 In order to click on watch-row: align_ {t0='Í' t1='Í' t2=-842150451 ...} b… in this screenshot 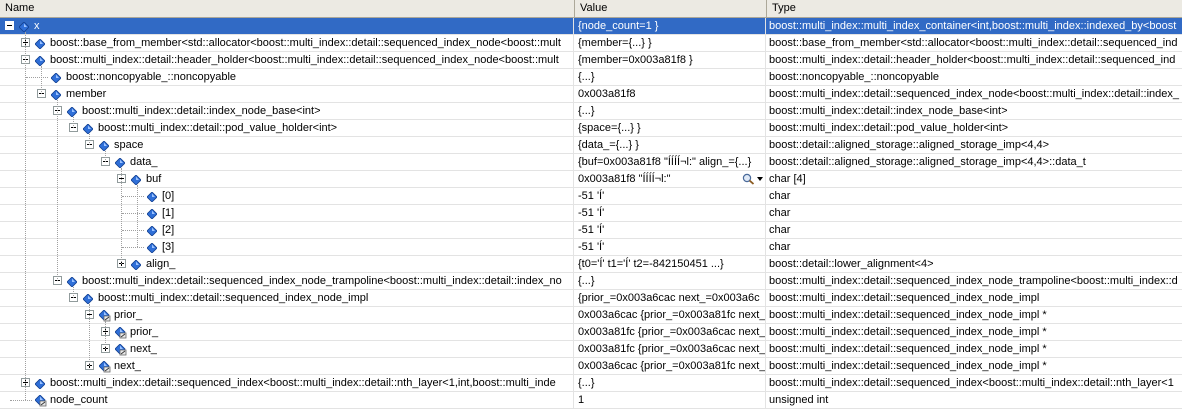, I will do `click(591, 264)`.